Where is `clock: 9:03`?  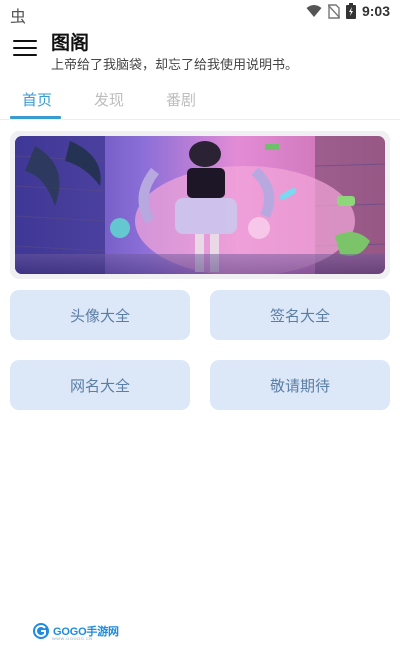 clock: 9:03 is located at coordinates (375, 11).